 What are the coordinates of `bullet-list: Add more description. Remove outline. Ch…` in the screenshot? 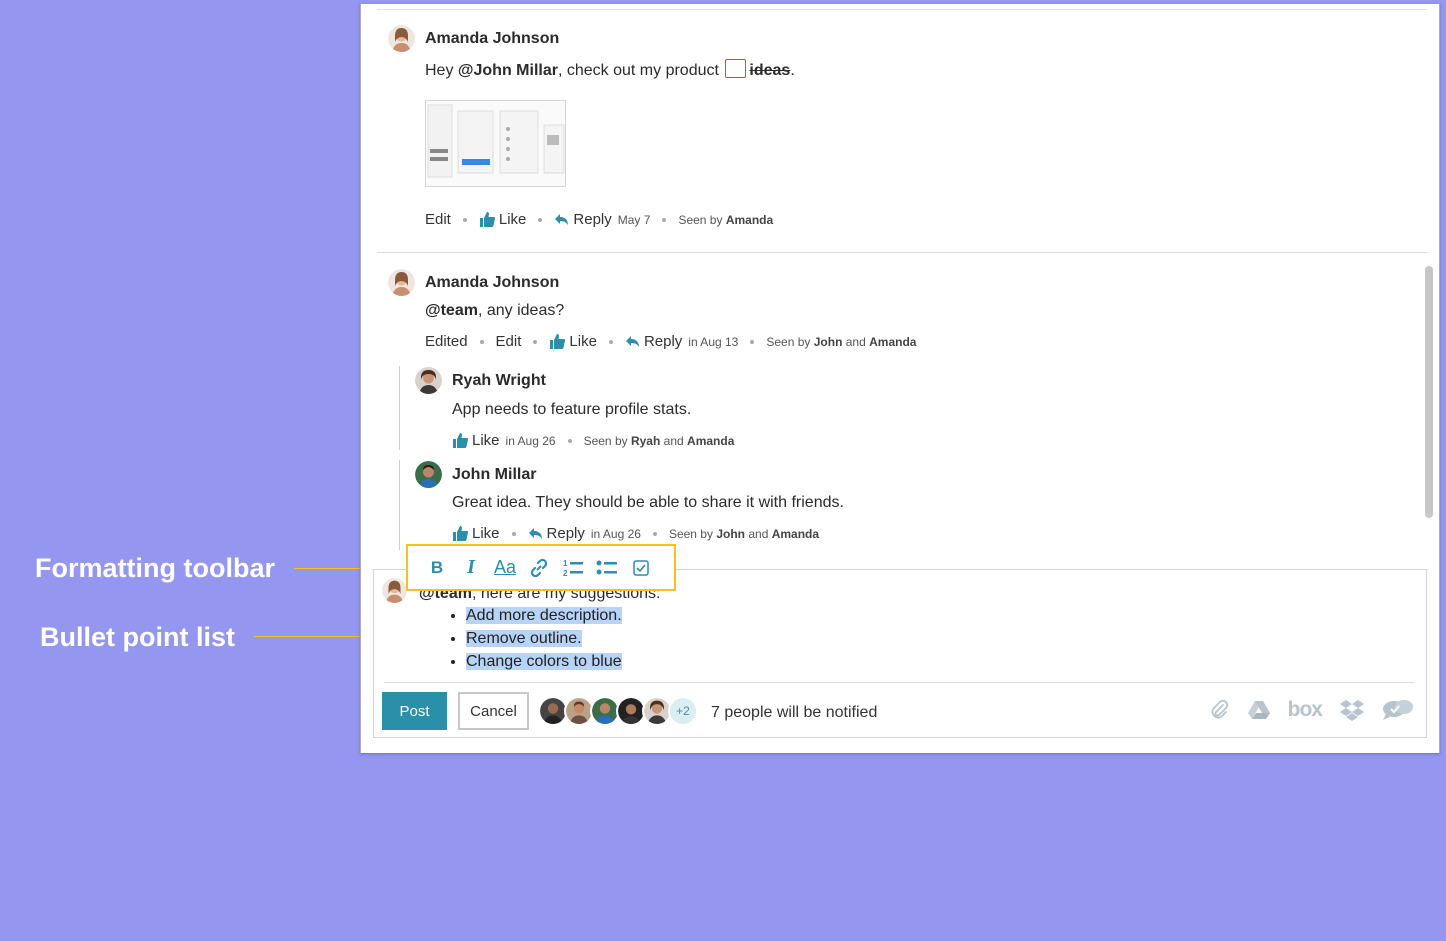 It's located at (533, 638).